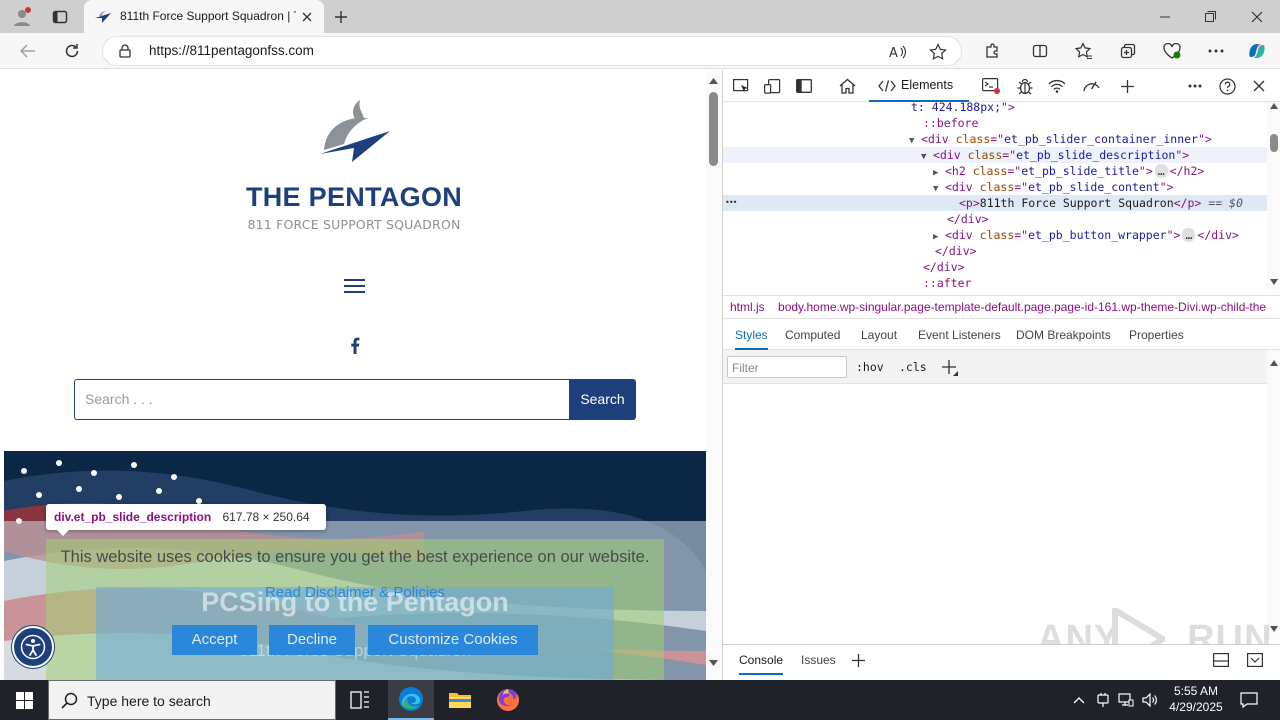 The image size is (1280, 720). I want to click on windows-start-icon, so click(24, 700).